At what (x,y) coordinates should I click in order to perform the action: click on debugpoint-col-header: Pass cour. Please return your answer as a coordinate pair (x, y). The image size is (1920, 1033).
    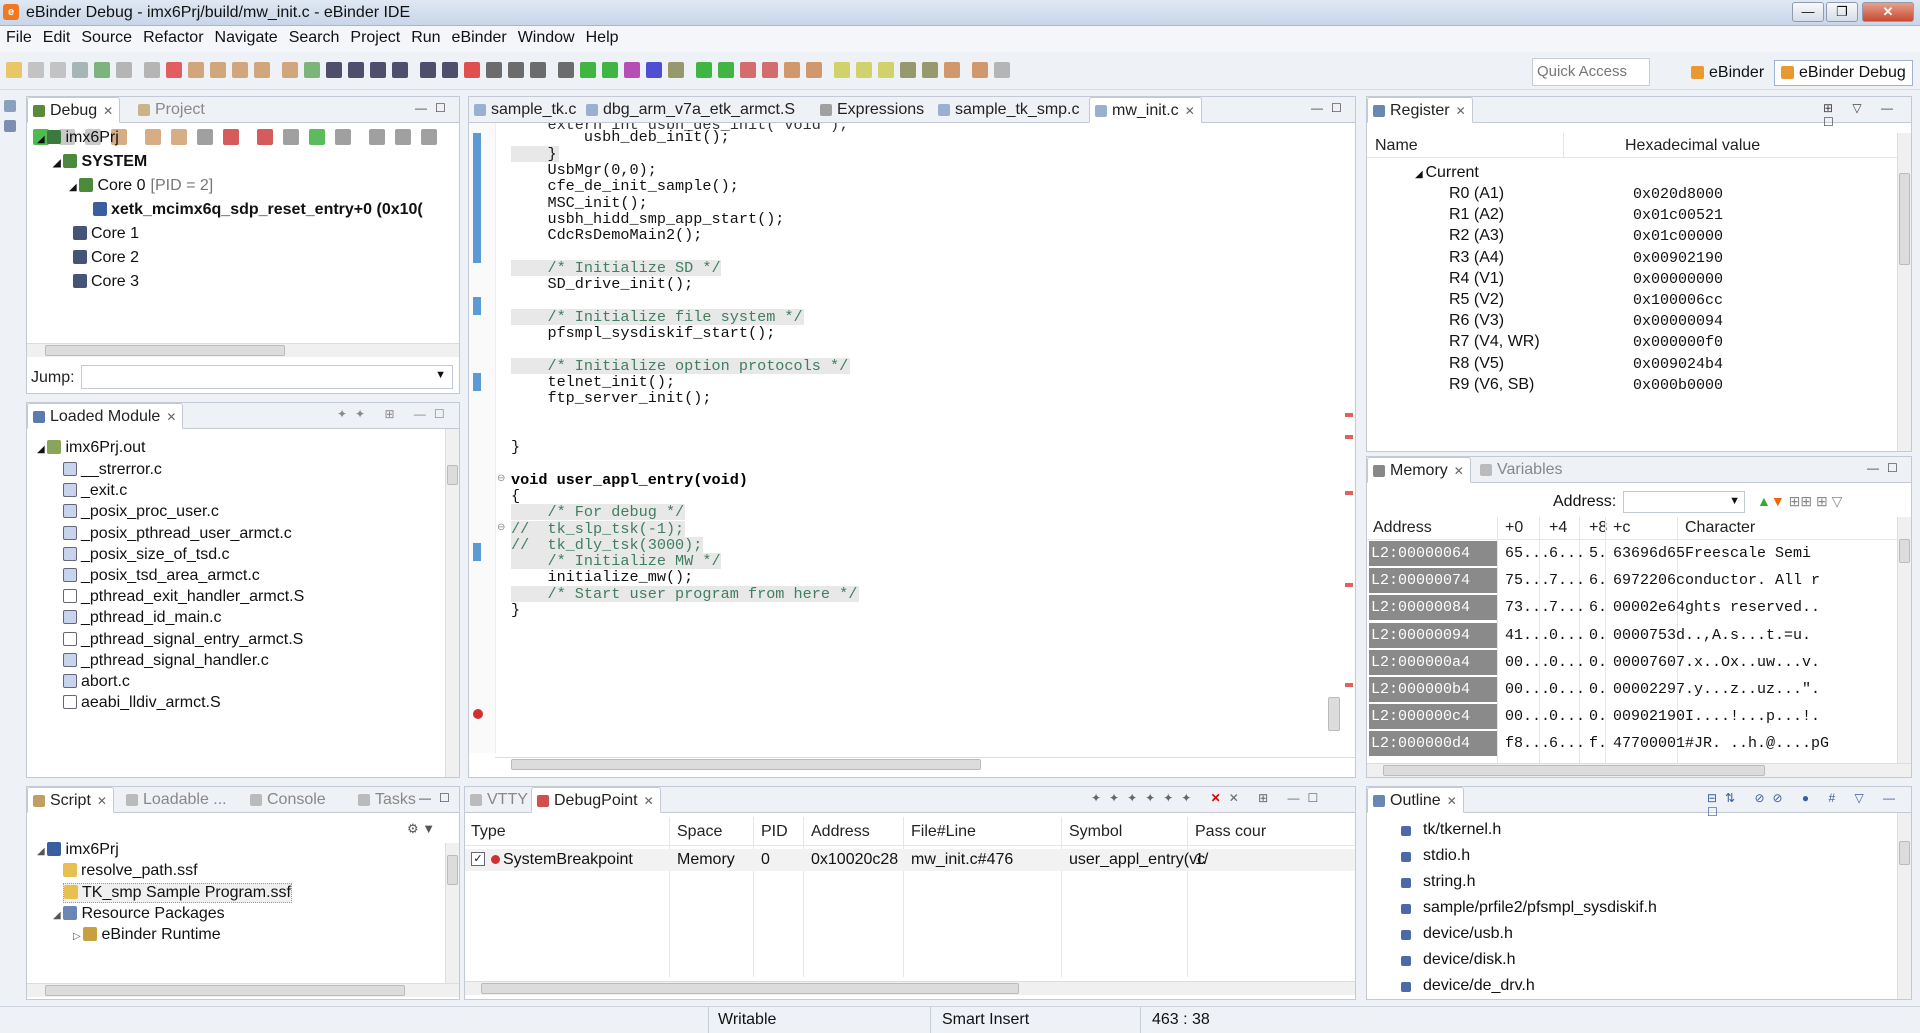
    Looking at the image, I should click on (1230, 832).